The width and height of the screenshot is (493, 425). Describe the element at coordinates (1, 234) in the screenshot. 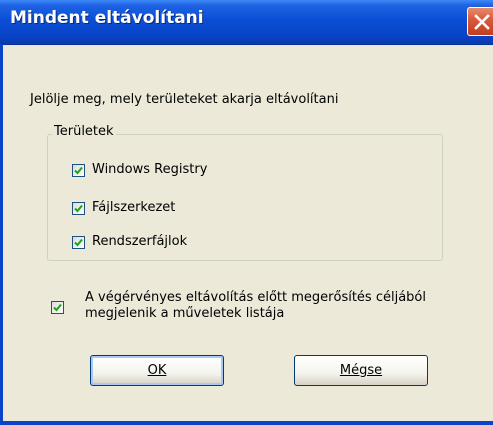

I see `window-frame-left` at that location.